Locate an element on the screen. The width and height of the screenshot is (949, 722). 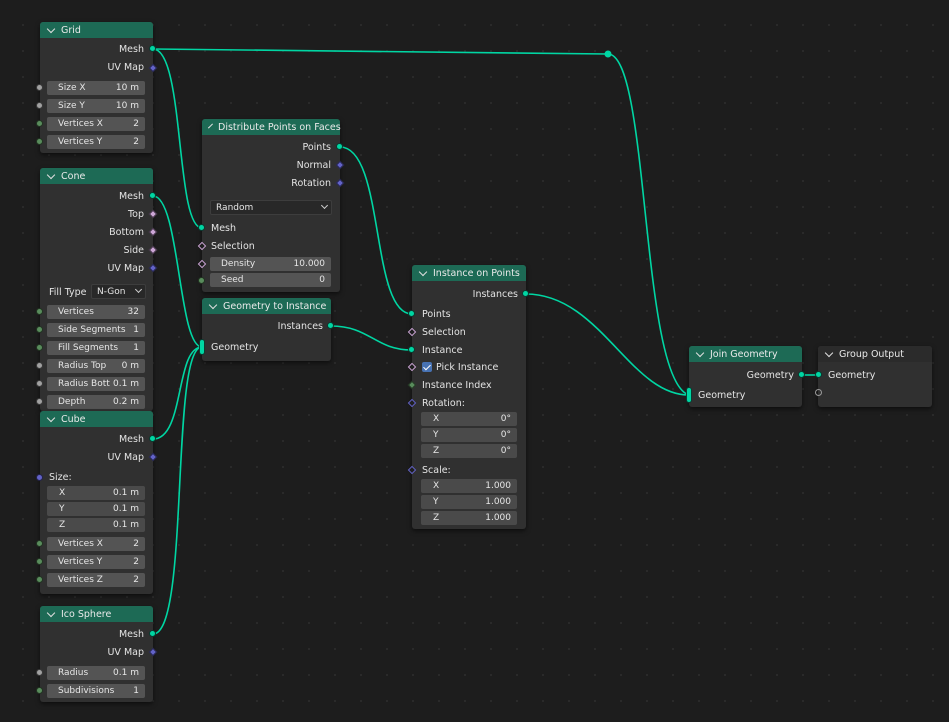
instance-on-points-output-socket is located at coordinates (525, 293).